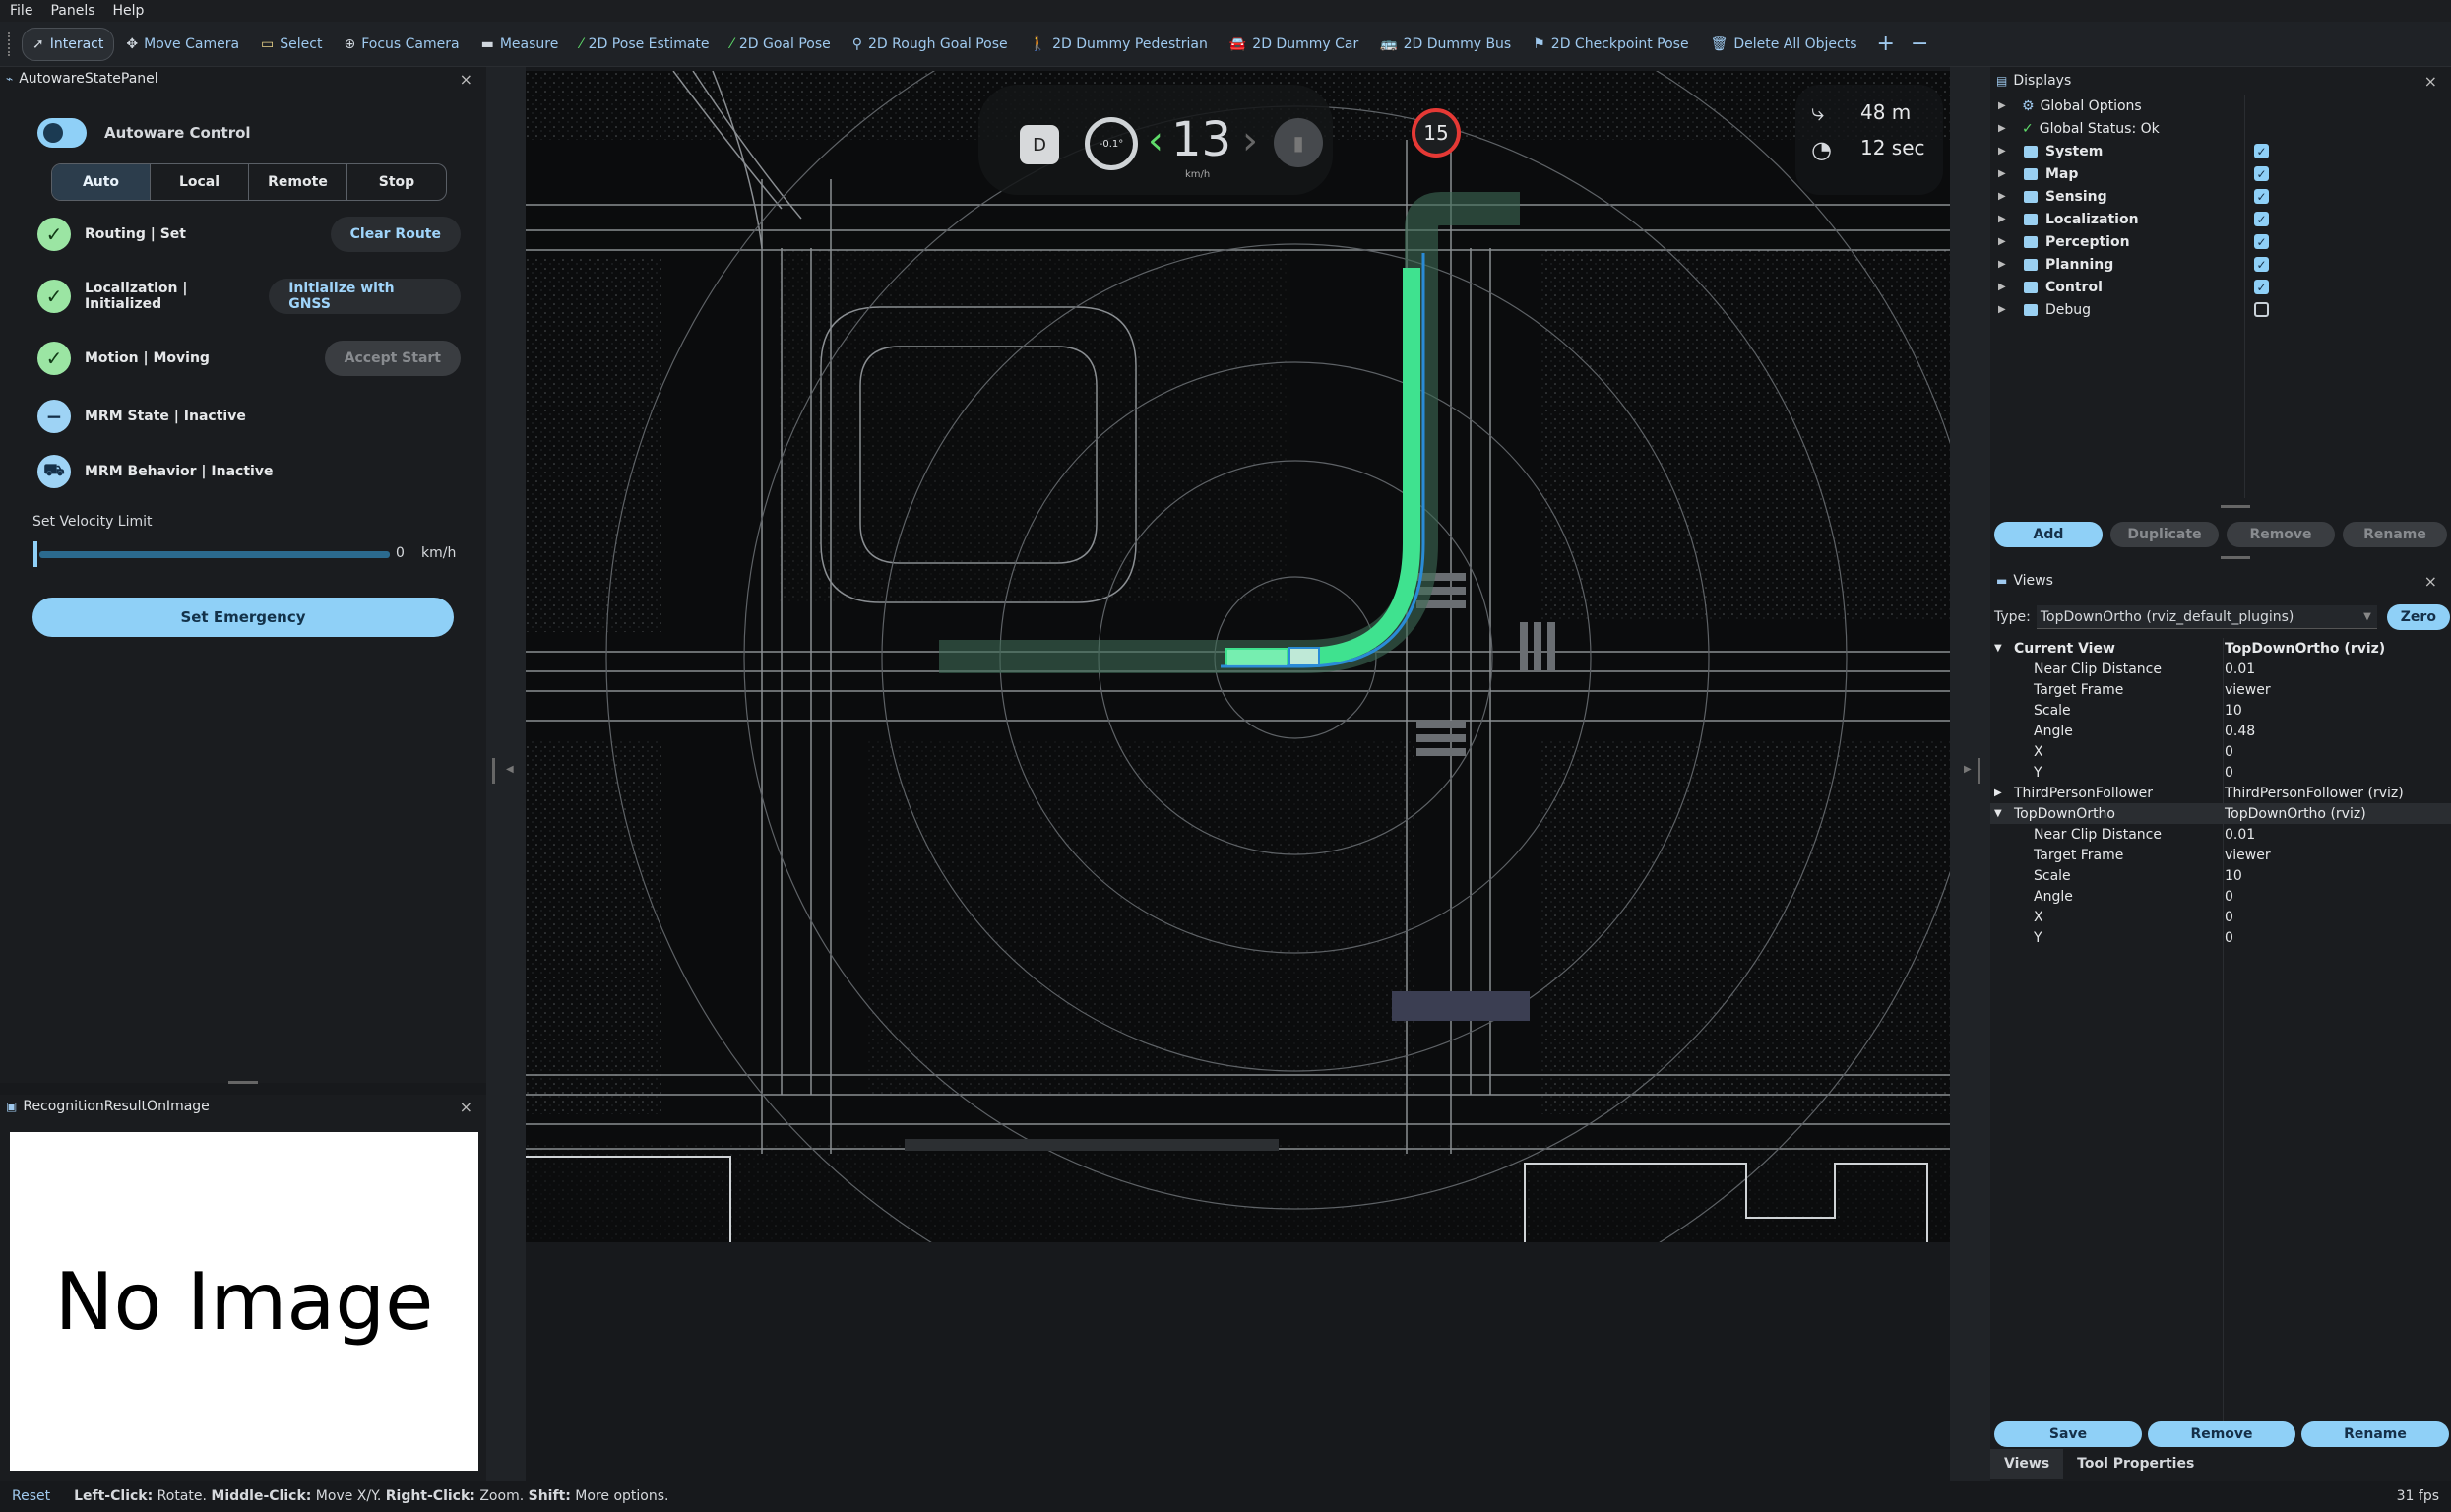  What do you see at coordinates (182, 44) in the screenshot?
I see `tool-move-camera: ✥ Move Camera` at bounding box center [182, 44].